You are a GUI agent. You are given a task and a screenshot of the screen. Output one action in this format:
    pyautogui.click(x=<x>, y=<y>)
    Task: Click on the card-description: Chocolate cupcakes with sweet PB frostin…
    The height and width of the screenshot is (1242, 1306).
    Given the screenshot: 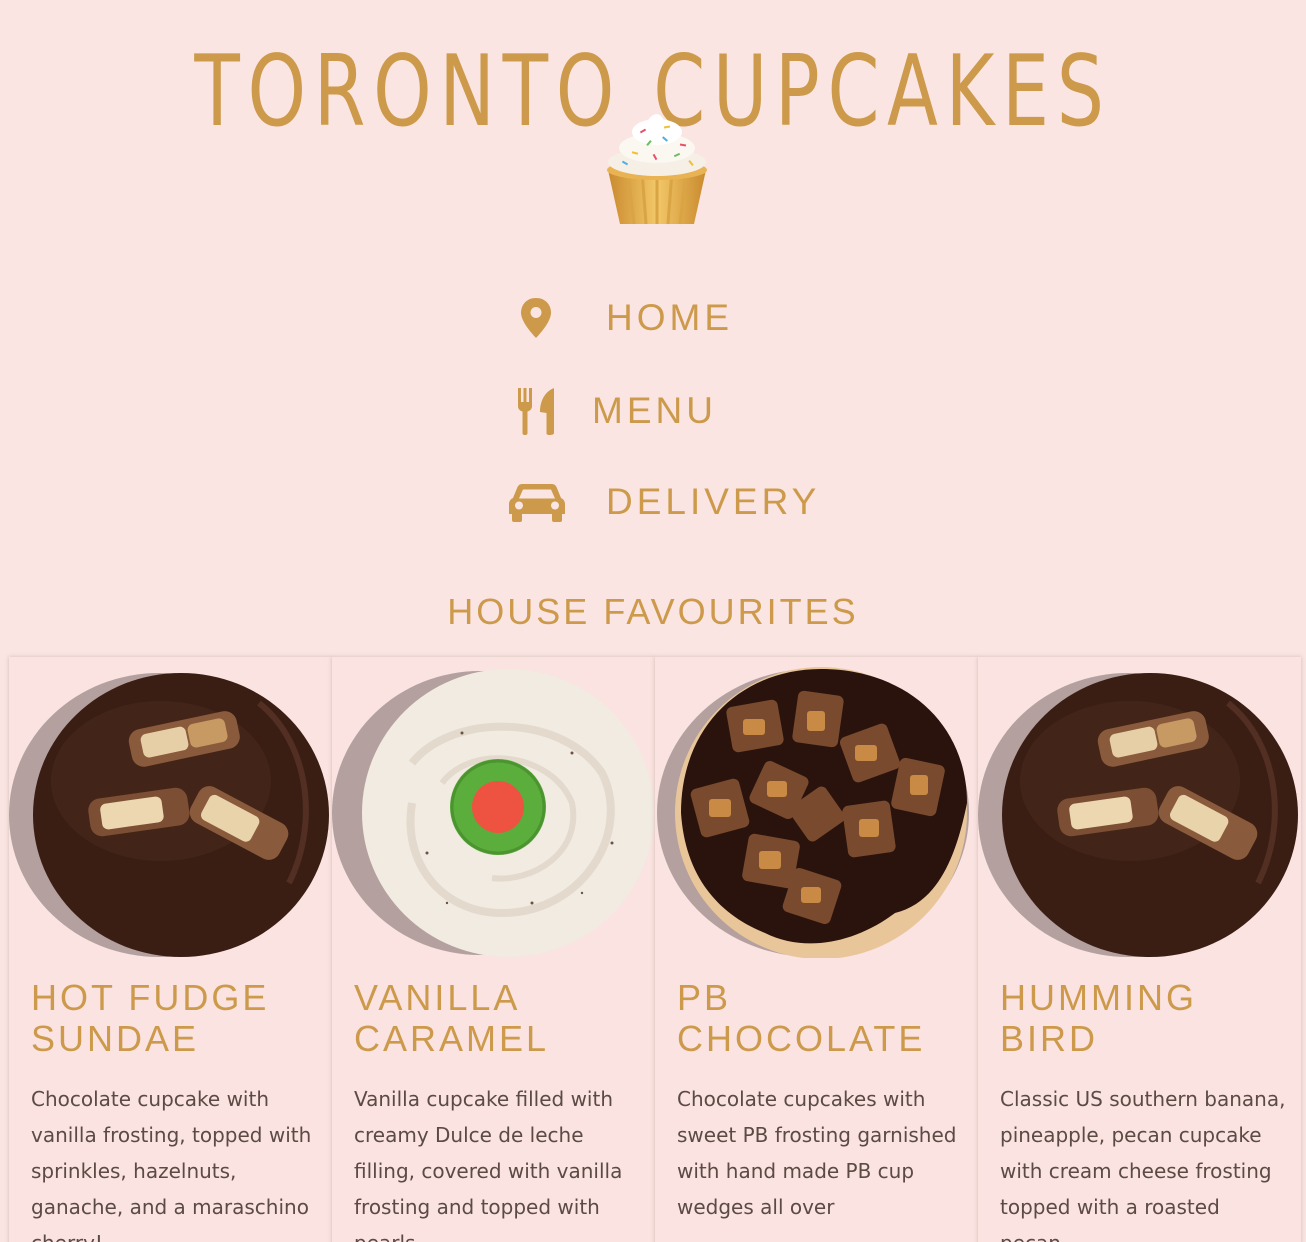 What is the action you would take?
    pyautogui.click(x=817, y=1153)
    